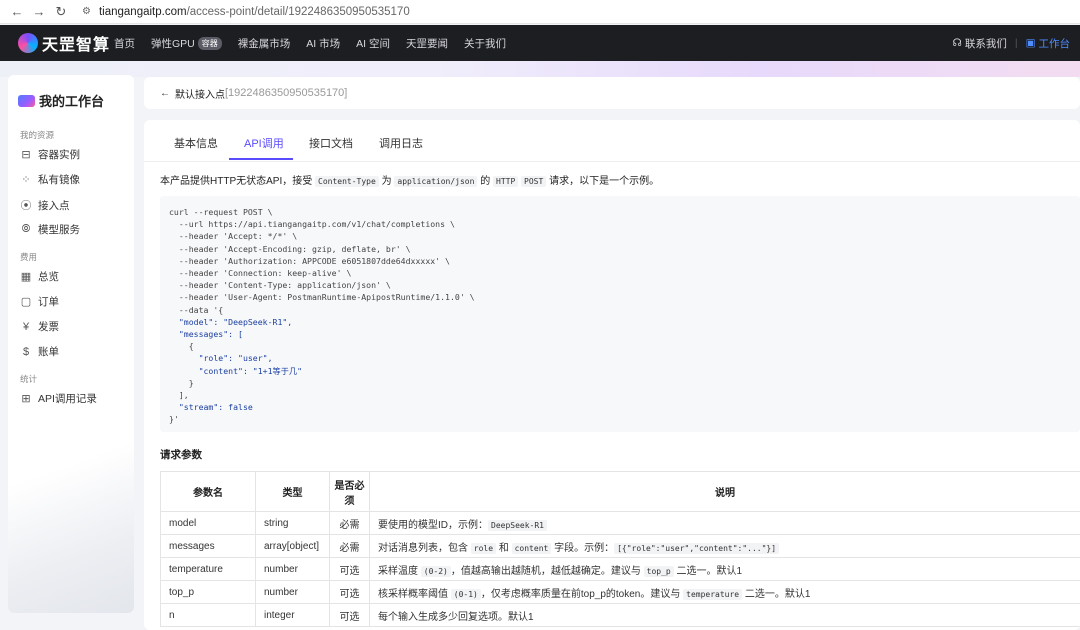 This screenshot has height=630, width=1080. What do you see at coordinates (76, 45) in the screenshot?
I see `logo-text: 天罡智算` at bounding box center [76, 45].